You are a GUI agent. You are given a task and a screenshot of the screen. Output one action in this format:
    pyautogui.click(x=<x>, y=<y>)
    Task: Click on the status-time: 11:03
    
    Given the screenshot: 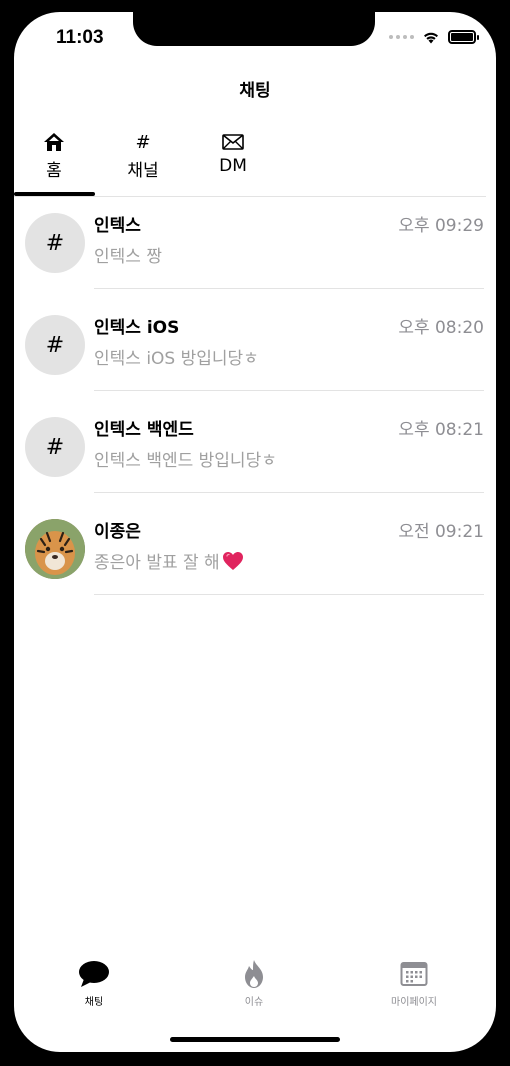 What is the action you would take?
    pyautogui.click(x=80, y=37)
    